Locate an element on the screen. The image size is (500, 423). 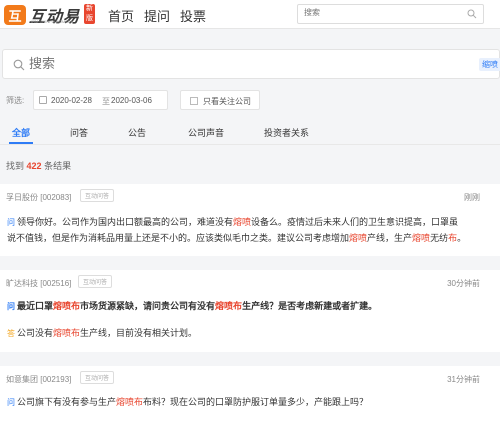
logo-subtitle: IRM.CNINFO.COM.CN is located at coordinates (52, 21).